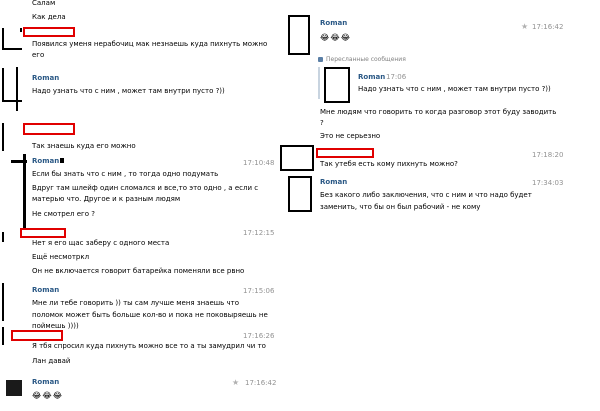  I want to click on forwarded-label: Пересланные сообщения, so click(366, 59).